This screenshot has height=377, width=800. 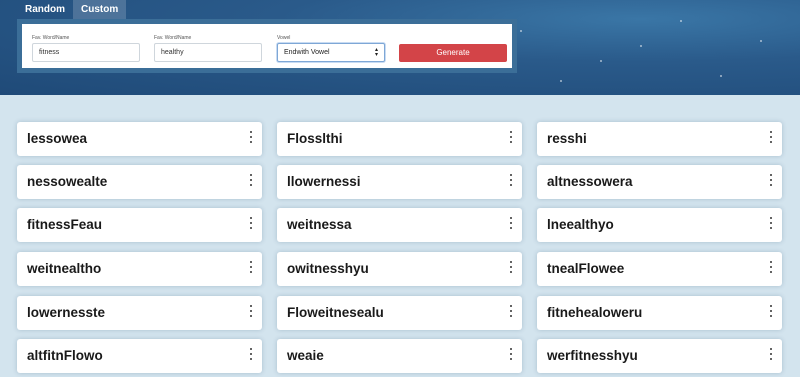 What do you see at coordinates (305, 355) in the screenshot?
I see `result-name: weaie` at bounding box center [305, 355].